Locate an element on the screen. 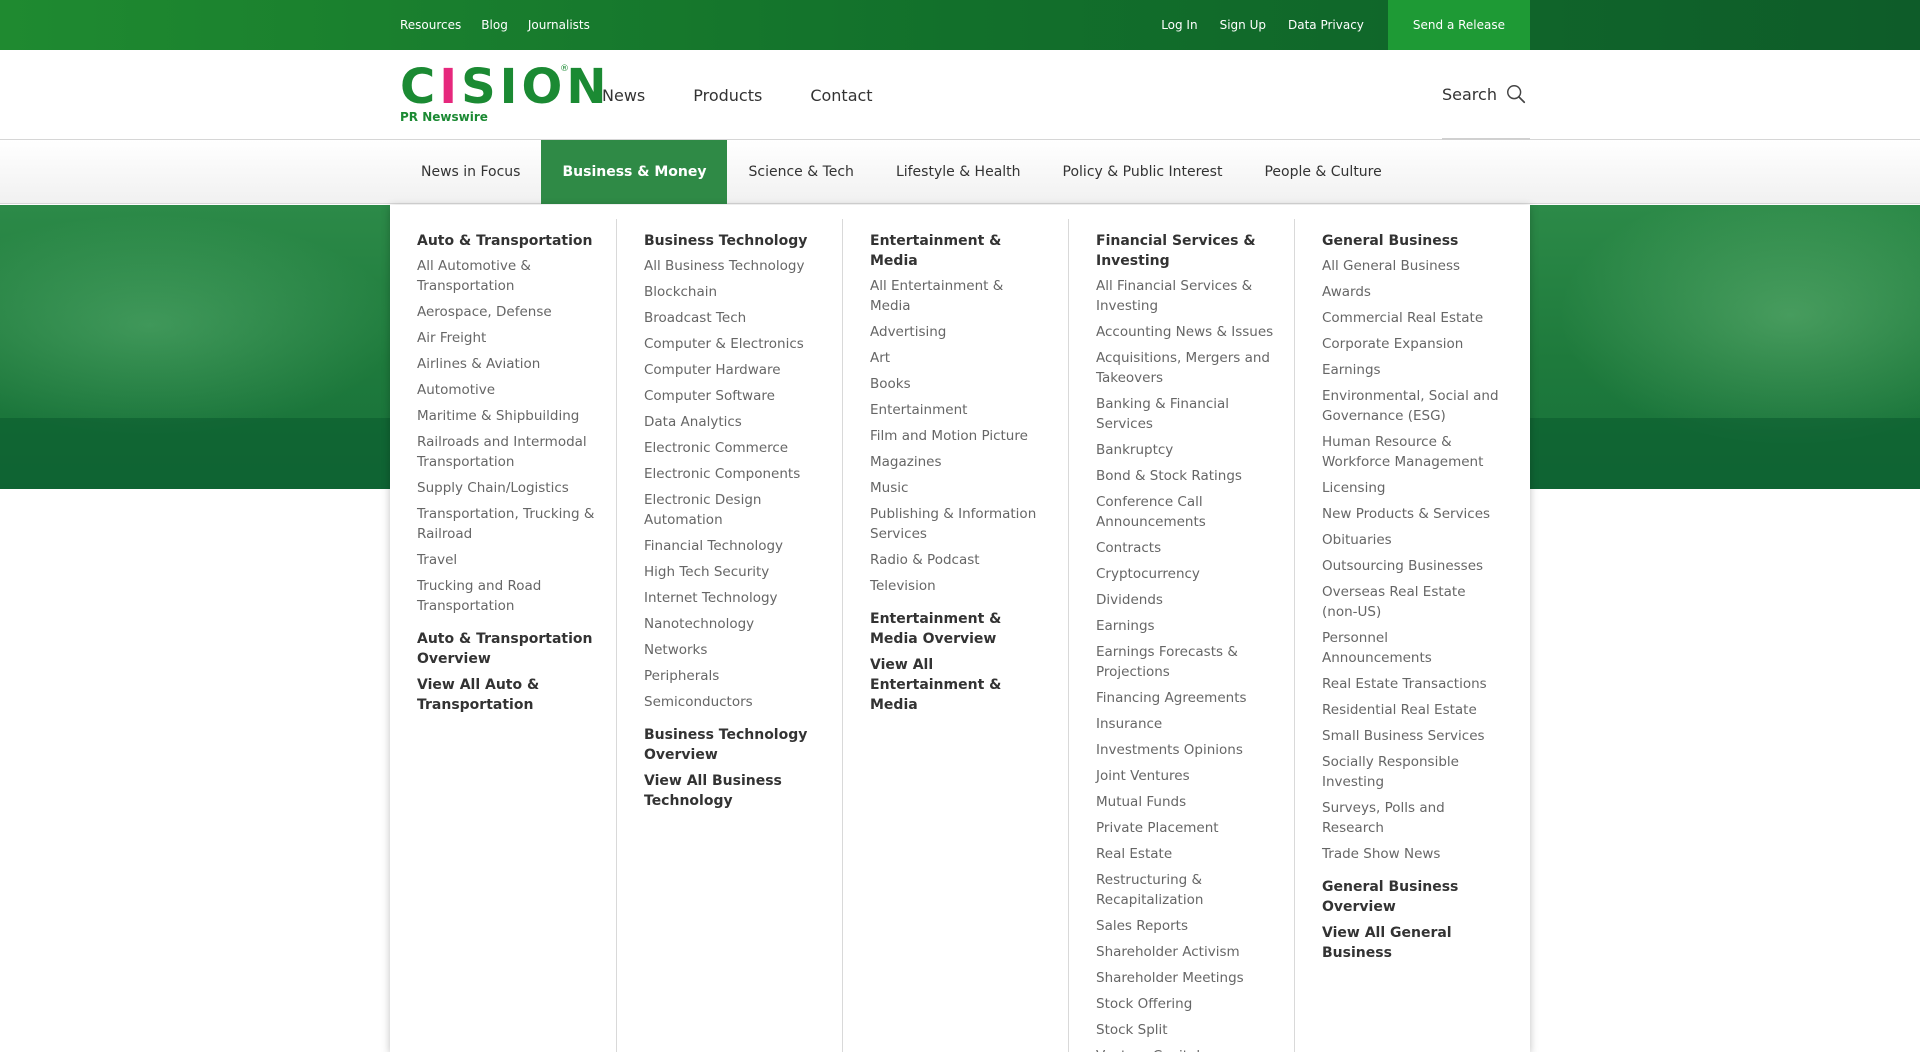 The height and width of the screenshot is (1052, 1920). menu-item: Real Estate is located at coordinates (1185, 854).